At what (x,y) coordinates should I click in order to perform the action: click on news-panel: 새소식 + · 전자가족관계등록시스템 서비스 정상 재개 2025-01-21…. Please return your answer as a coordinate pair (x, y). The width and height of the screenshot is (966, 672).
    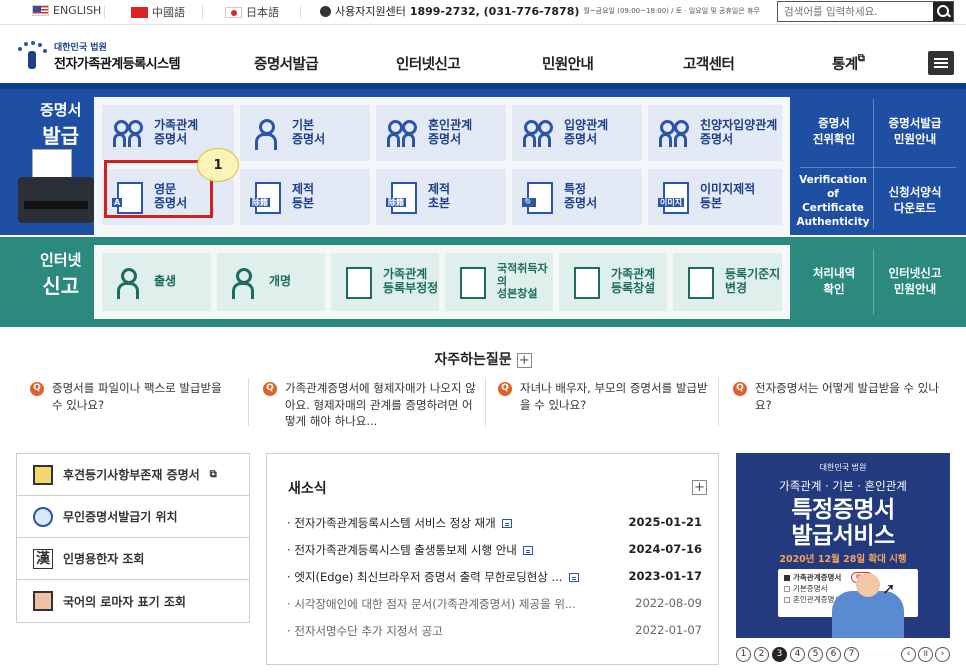
    Looking at the image, I should click on (492, 559).